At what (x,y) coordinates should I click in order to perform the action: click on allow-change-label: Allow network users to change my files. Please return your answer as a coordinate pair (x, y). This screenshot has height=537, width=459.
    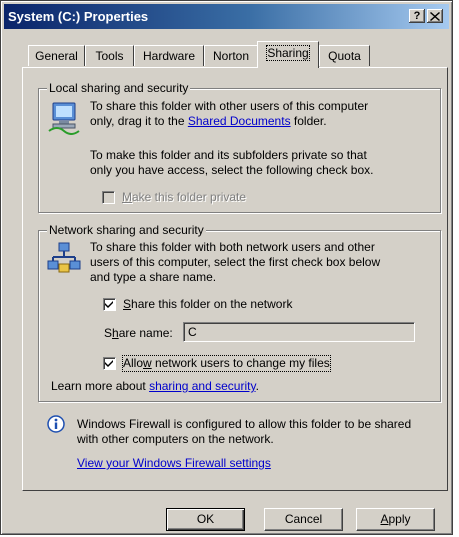
    Looking at the image, I should click on (226, 363).